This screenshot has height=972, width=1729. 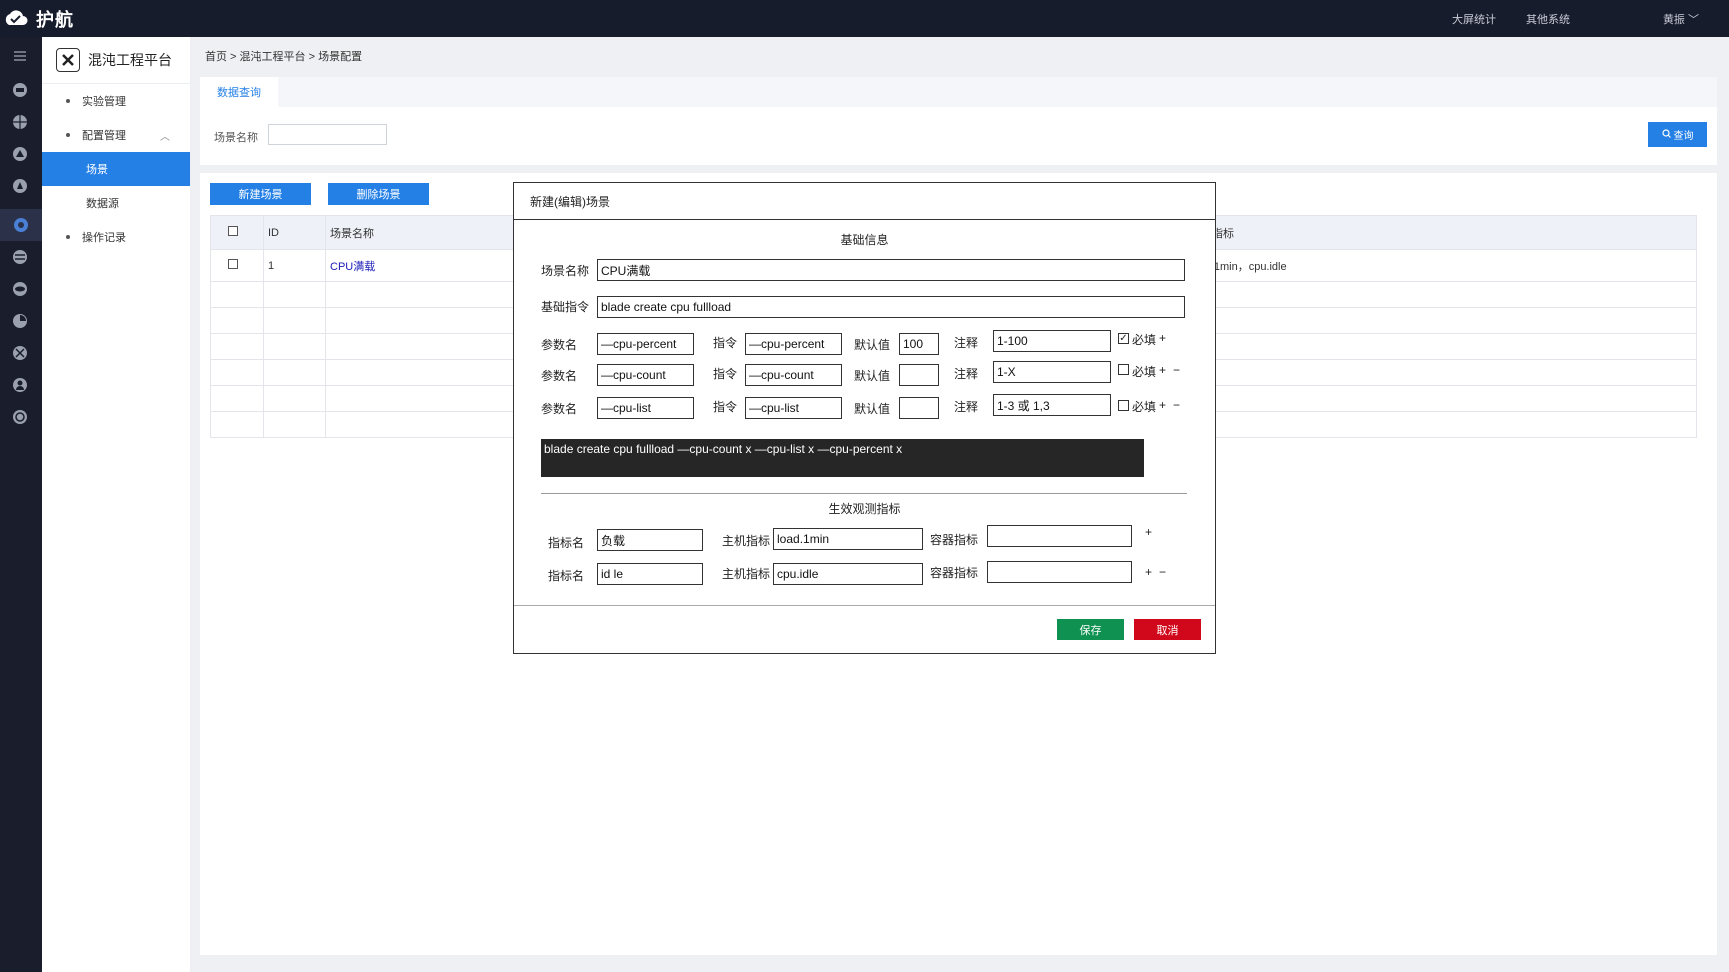 What do you see at coordinates (233, 231) in the screenshot?
I see `select-all-checkbox` at bounding box center [233, 231].